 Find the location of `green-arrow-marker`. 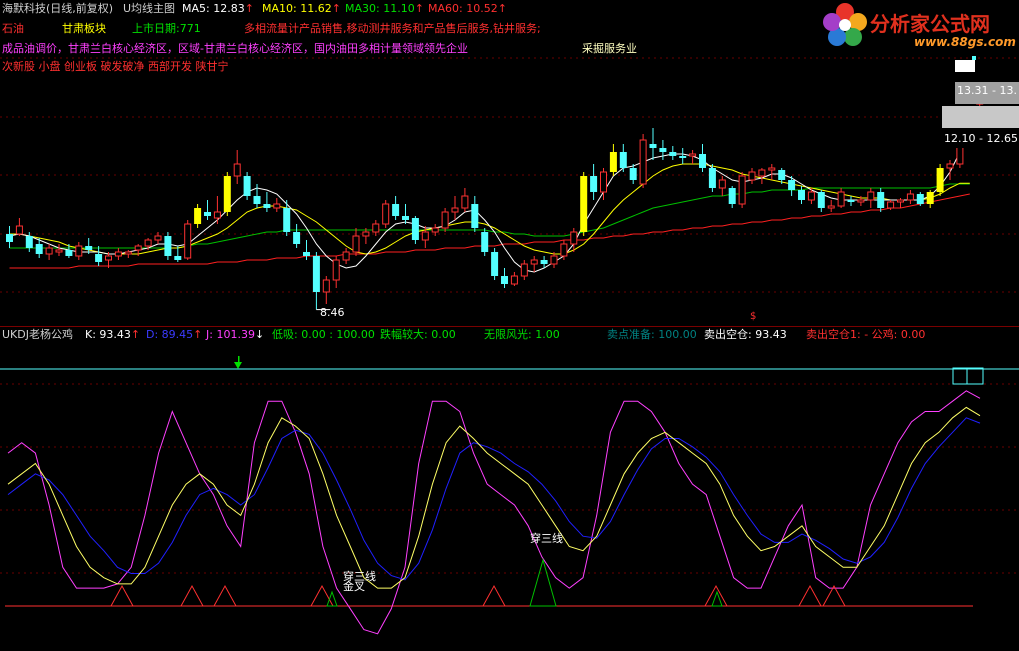

green-arrow-marker is located at coordinates (238, 365).